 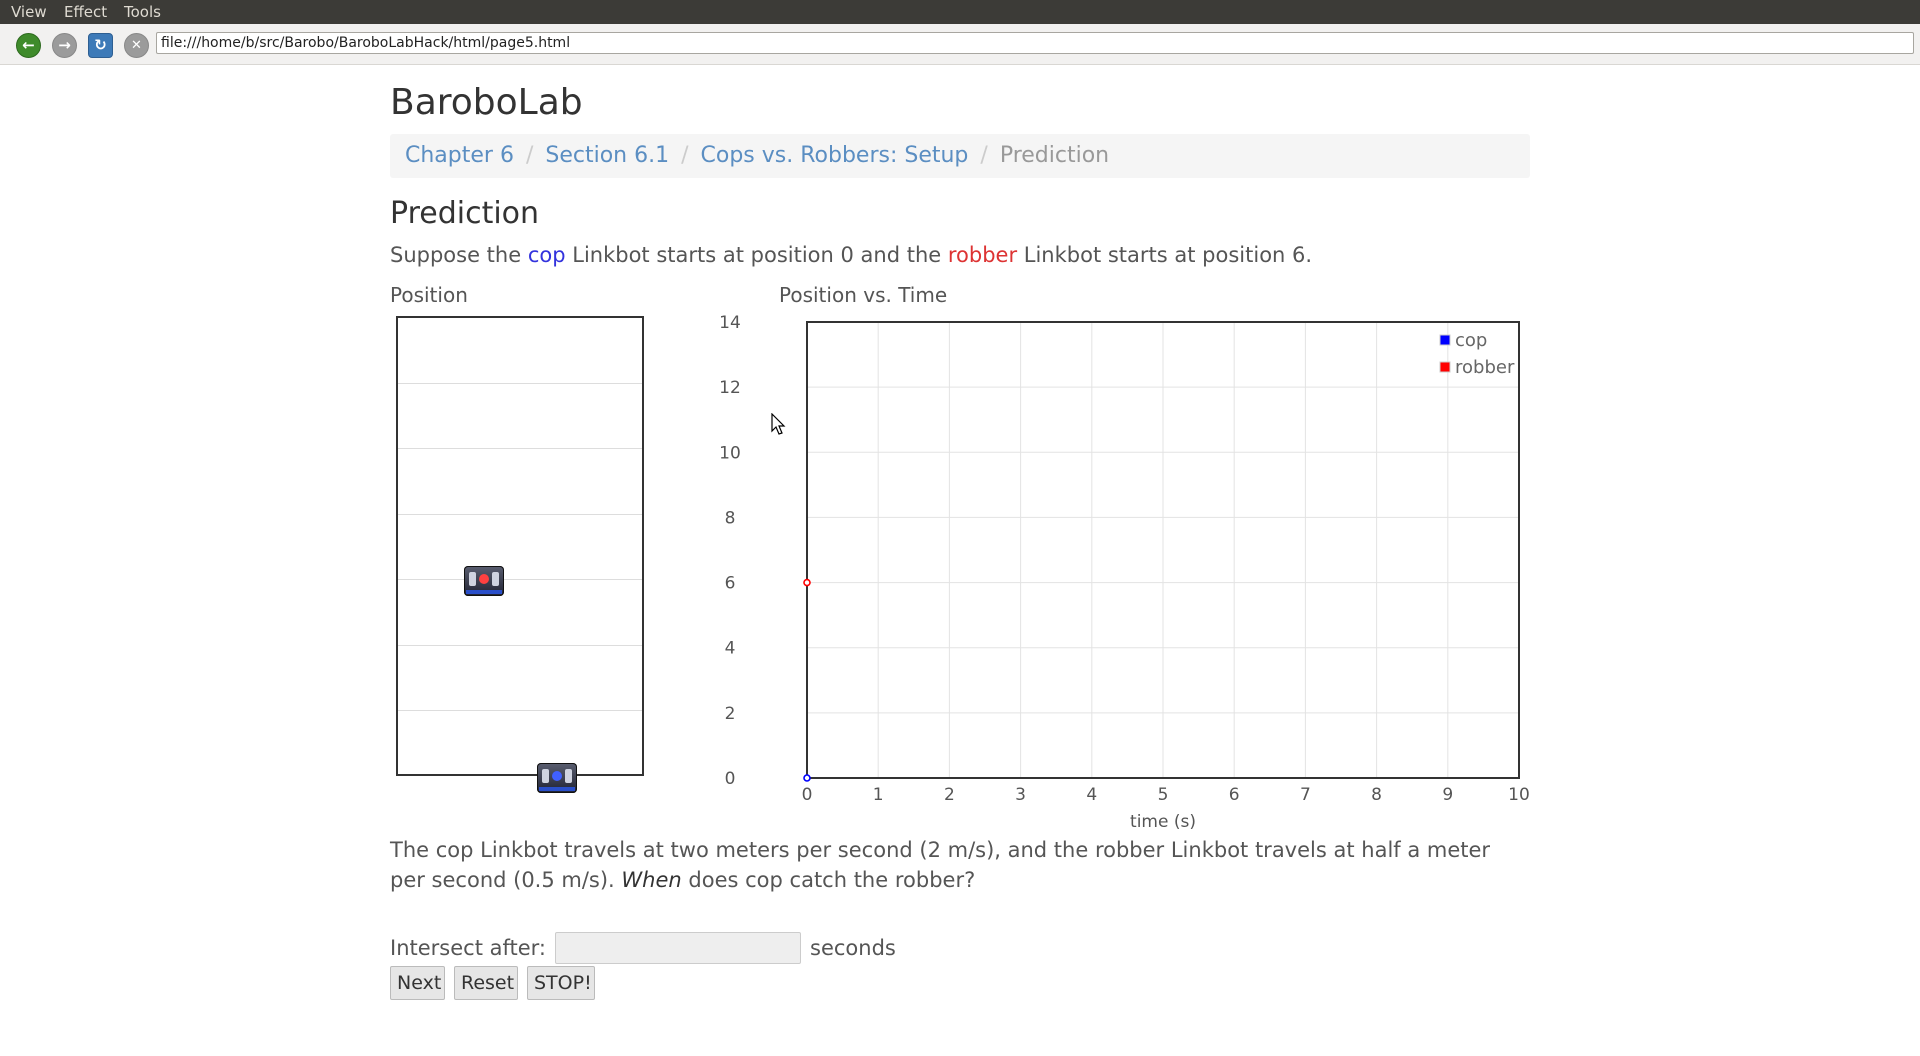 What do you see at coordinates (960, 12) in the screenshot?
I see `menu-bar: View Effect Tools` at bounding box center [960, 12].